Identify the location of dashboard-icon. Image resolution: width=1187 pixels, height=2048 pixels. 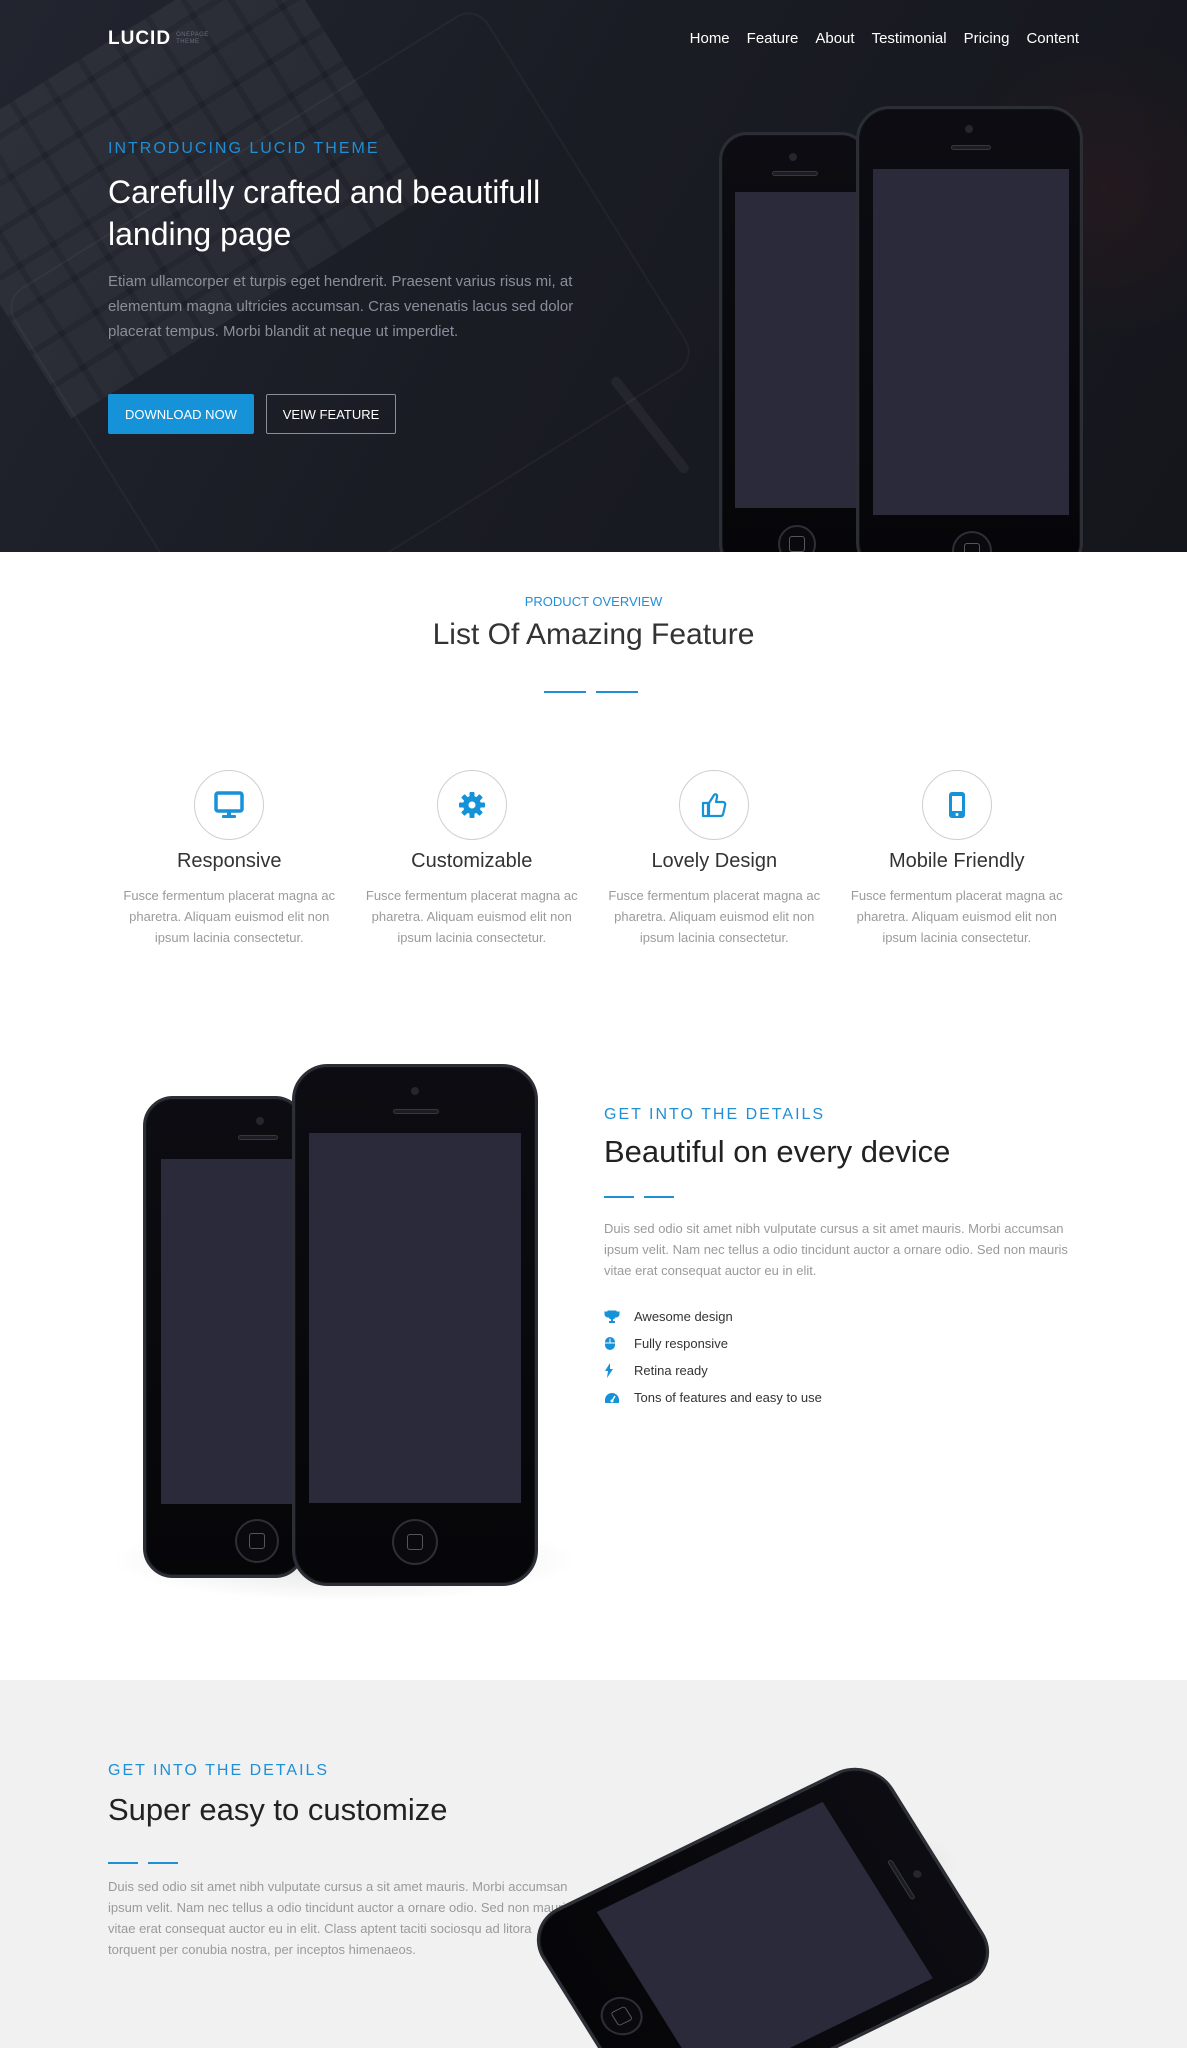
(619, 1398).